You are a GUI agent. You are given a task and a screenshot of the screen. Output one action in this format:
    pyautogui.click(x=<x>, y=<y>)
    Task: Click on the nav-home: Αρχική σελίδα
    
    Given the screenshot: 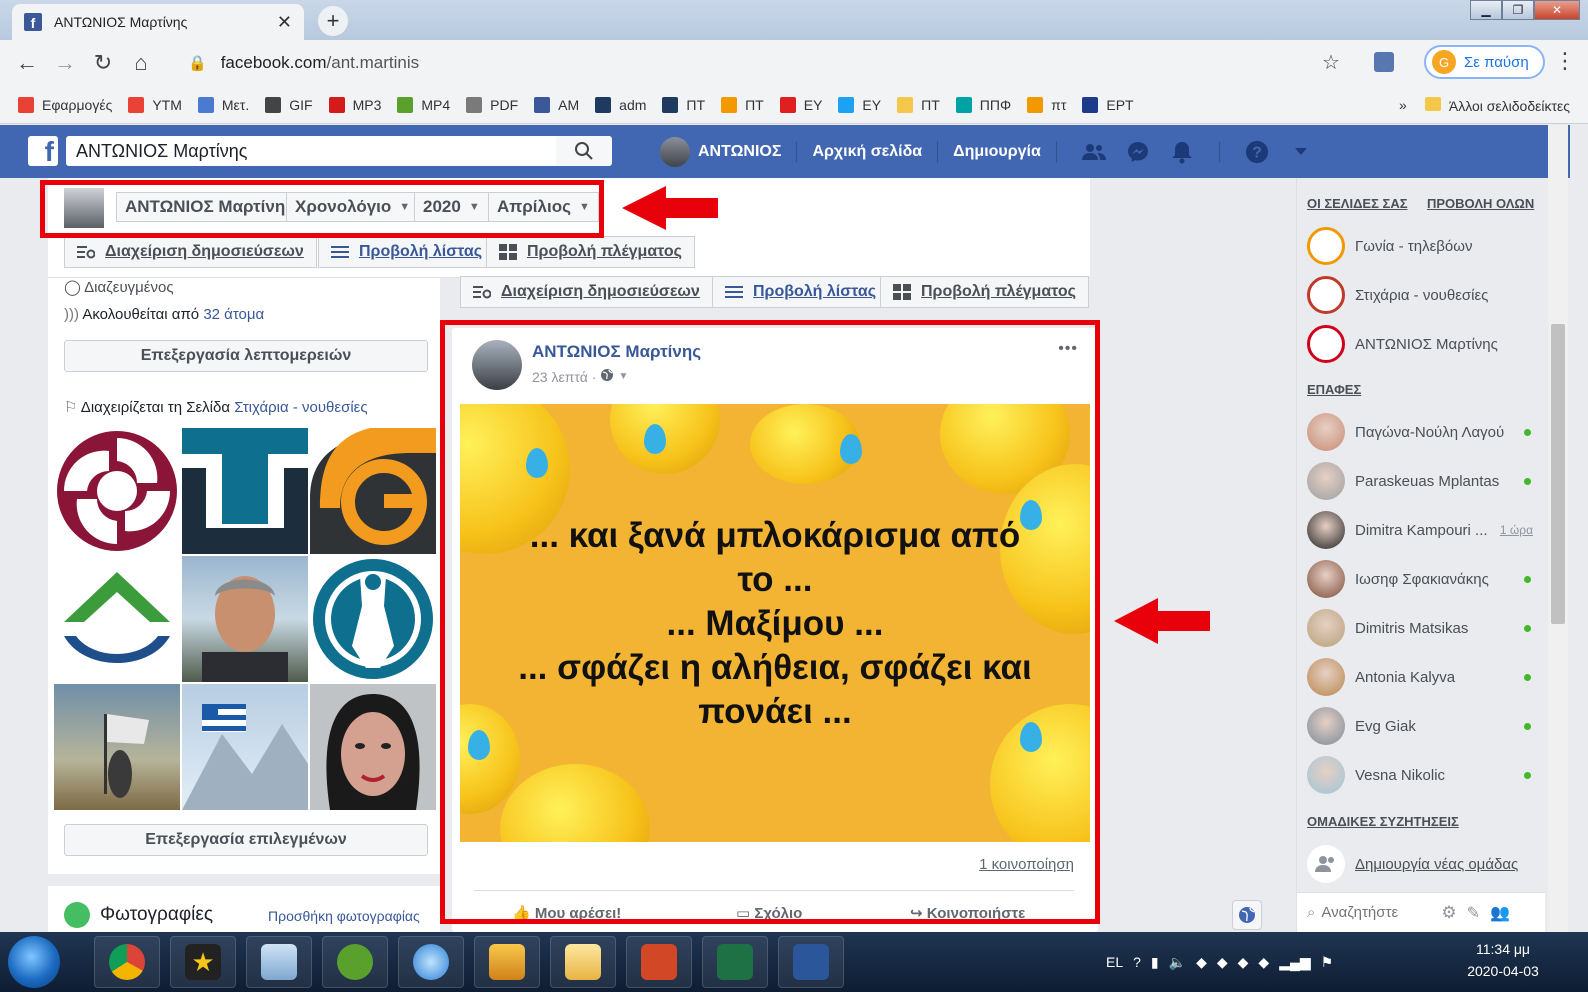 What is the action you would take?
    pyautogui.click(x=867, y=152)
    